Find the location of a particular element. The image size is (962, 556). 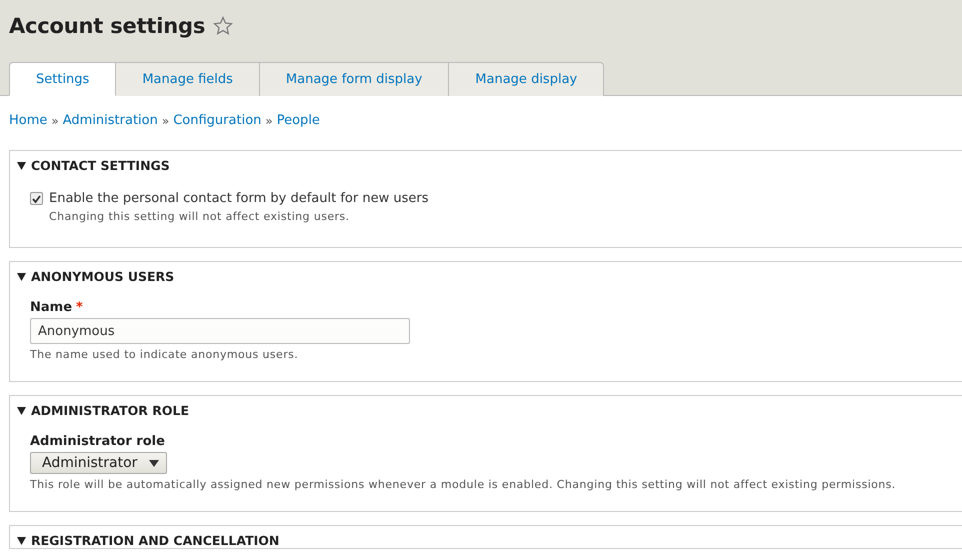

field-description: Changing this setting will not affect existing users. is located at coordinates (199, 216).